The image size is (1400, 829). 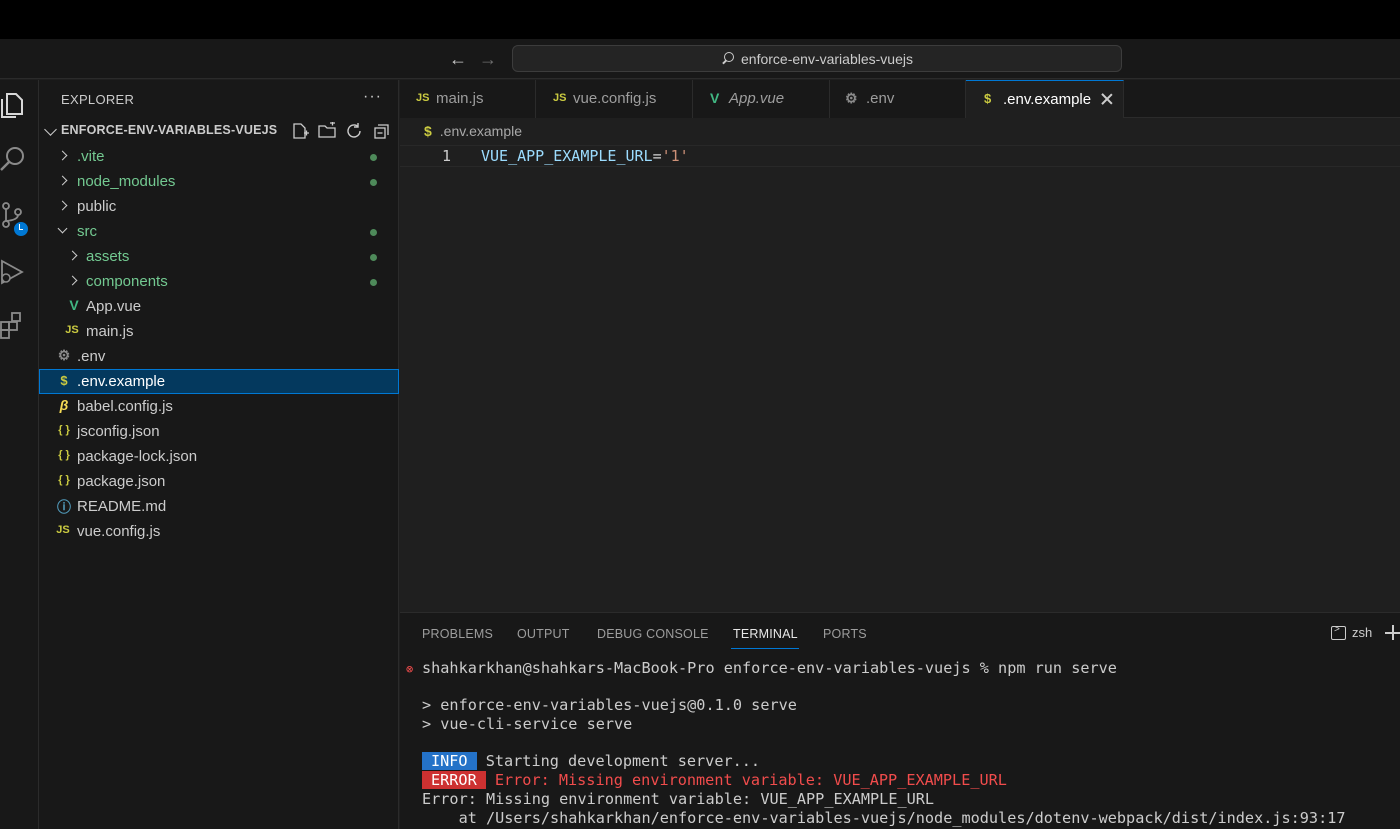 What do you see at coordinates (74, 305) in the screenshot?
I see `vue-file-icon: V` at bounding box center [74, 305].